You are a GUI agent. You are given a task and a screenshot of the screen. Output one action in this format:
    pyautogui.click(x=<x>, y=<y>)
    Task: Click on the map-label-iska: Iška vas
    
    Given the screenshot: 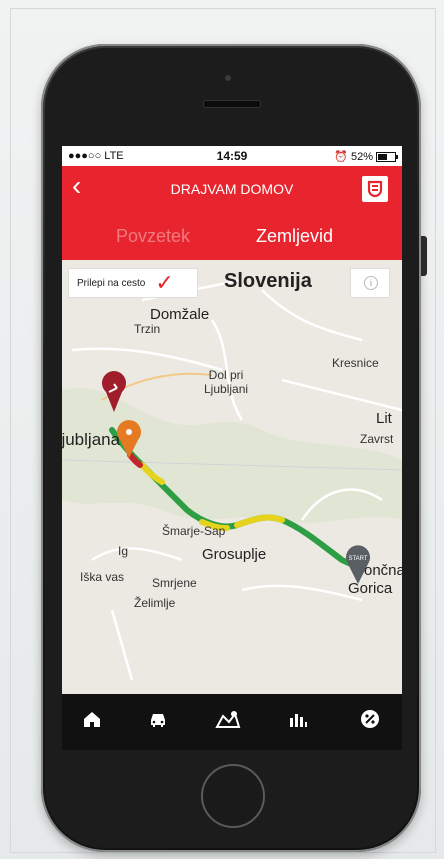 What is the action you would take?
    pyautogui.click(x=102, y=577)
    